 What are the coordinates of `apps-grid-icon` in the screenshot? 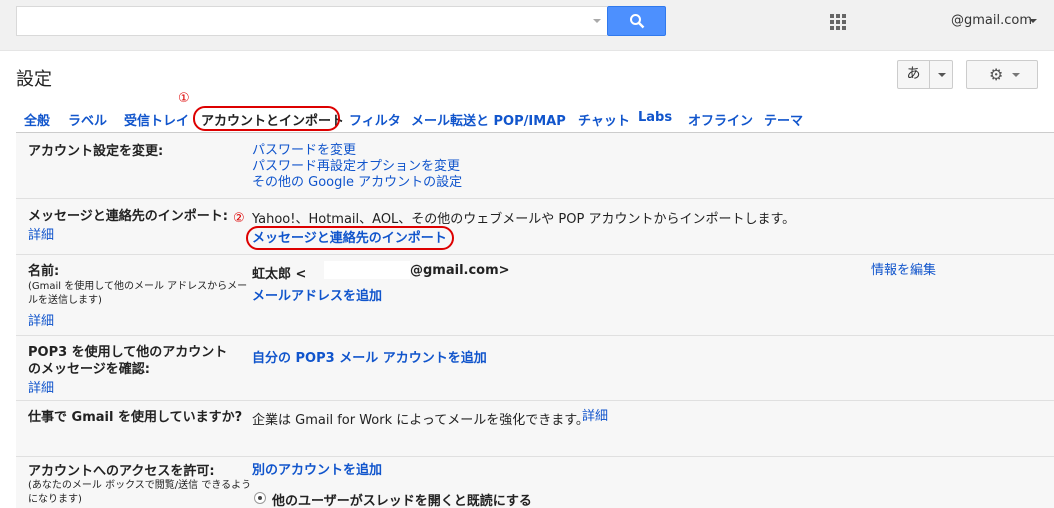 It's located at (838, 22).